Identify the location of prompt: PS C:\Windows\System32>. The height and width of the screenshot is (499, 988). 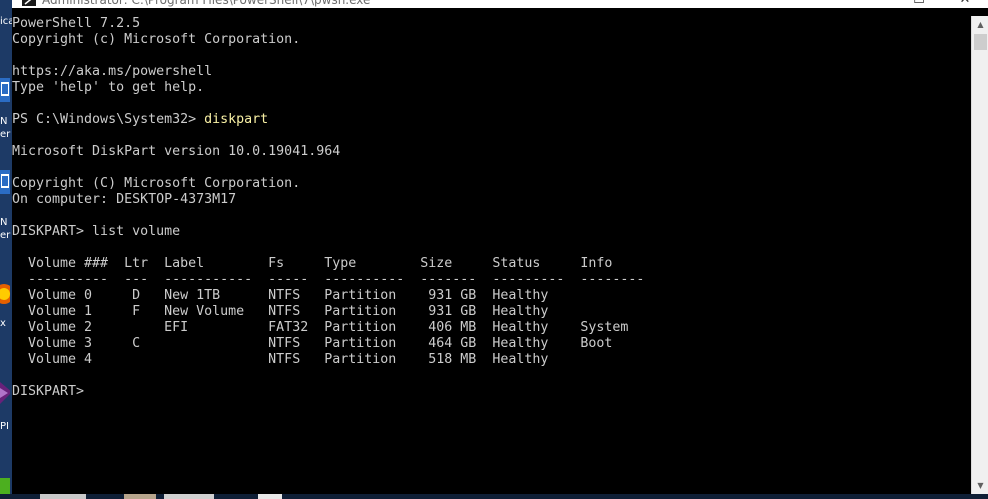
(108, 119).